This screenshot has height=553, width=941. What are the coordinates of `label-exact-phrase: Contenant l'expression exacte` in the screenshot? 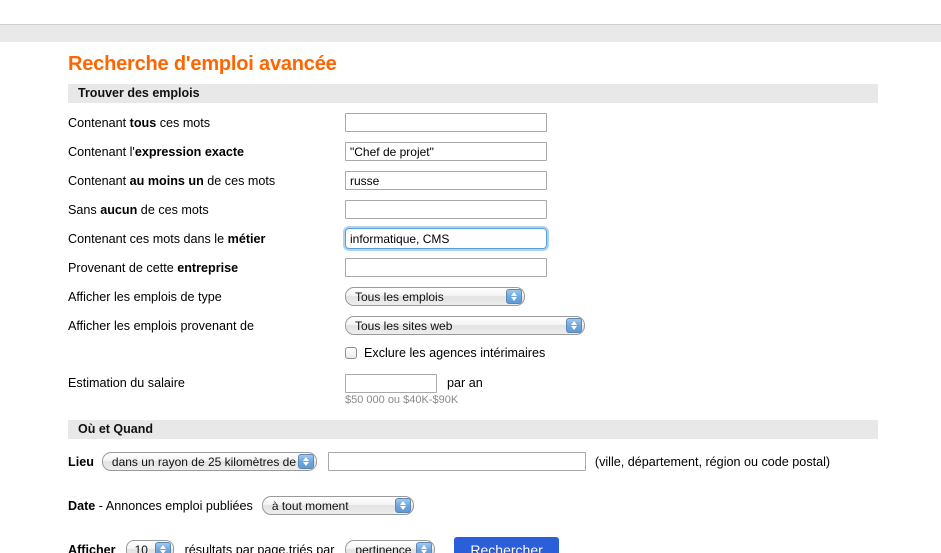 It's located at (206, 152).